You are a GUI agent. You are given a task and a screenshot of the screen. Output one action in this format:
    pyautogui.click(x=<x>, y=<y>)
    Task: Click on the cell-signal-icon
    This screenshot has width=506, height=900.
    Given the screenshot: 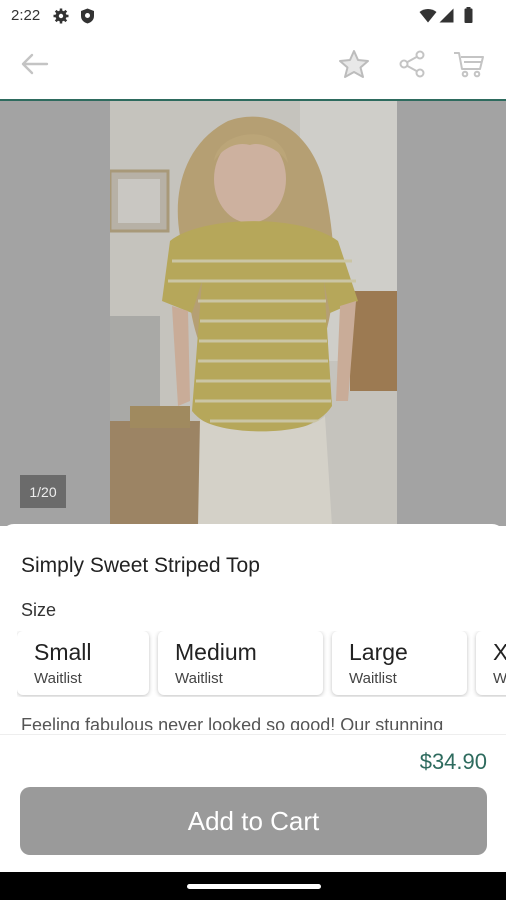 What is the action you would take?
    pyautogui.click(x=446, y=18)
    